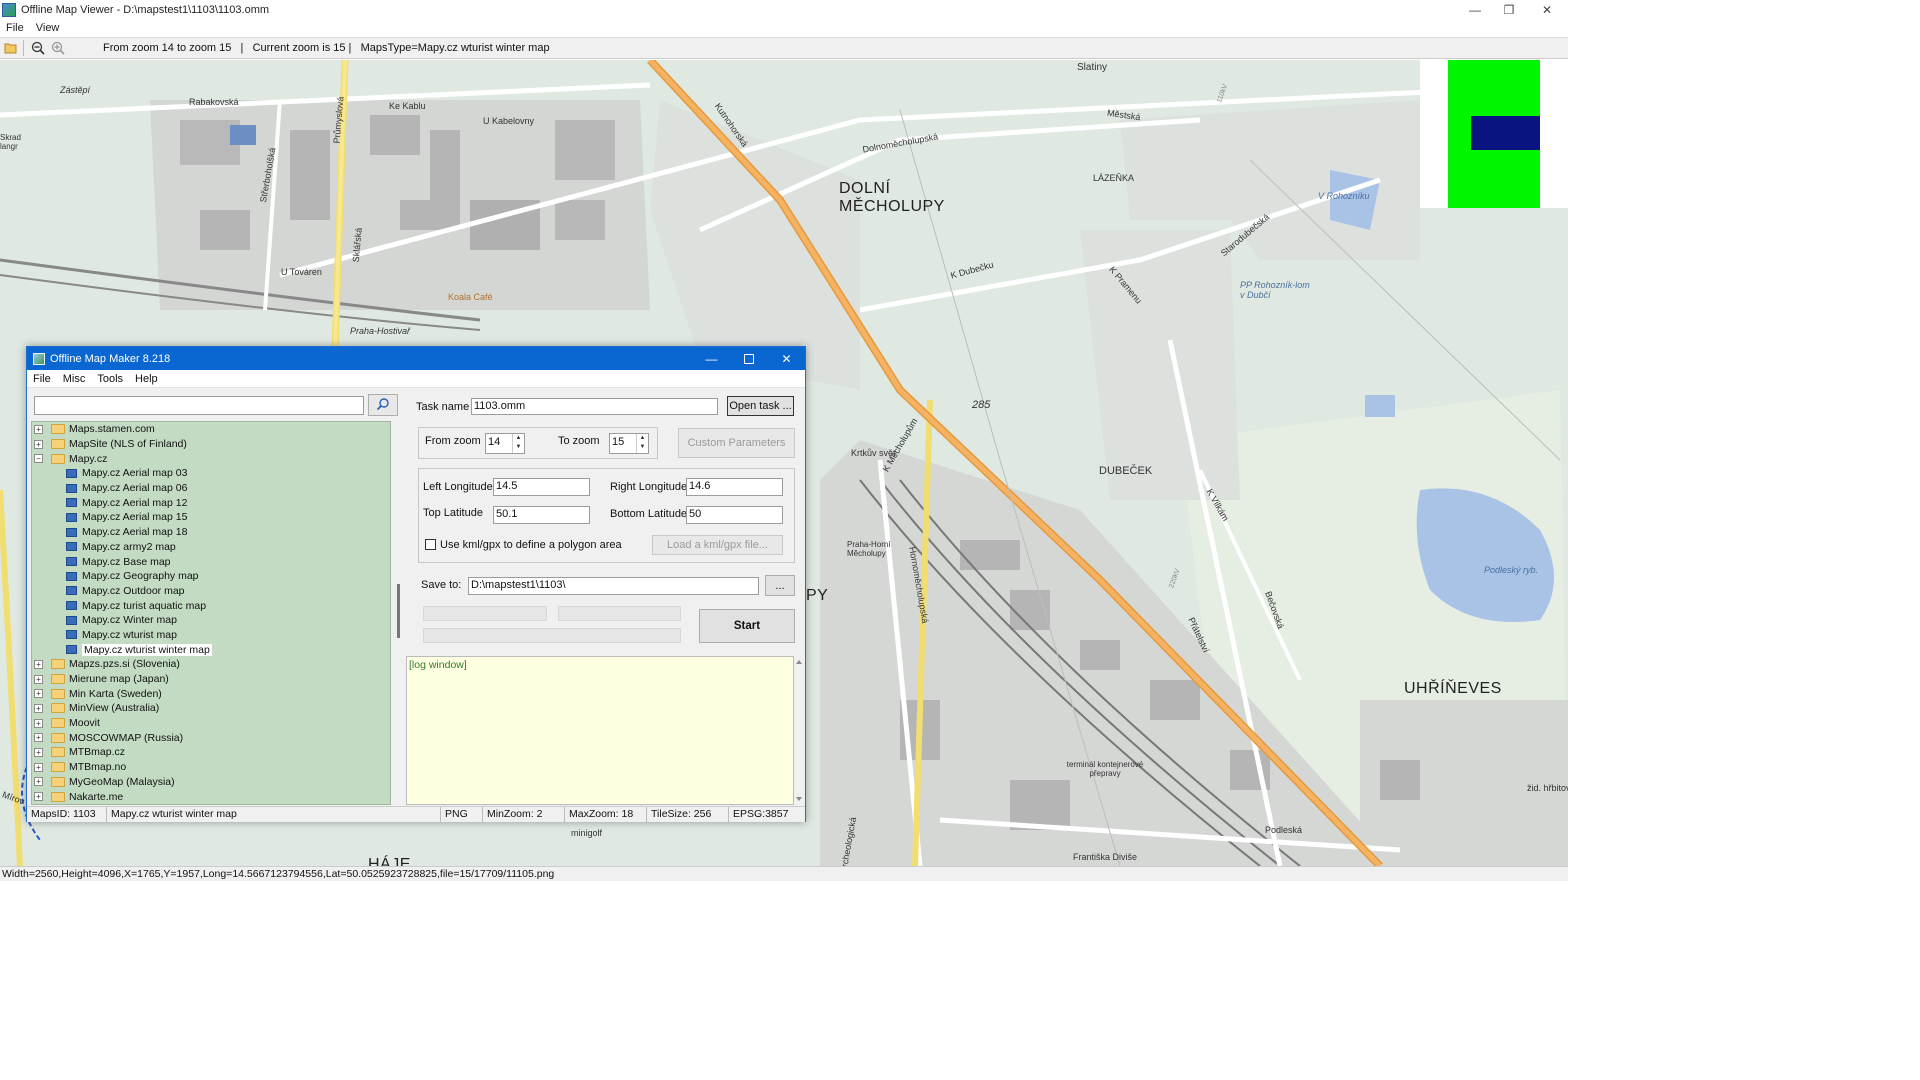 The width and height of the screenshot is (1920, 1080). What do you see at coordinates (799, 730) in the screenshot?
I see `log-scrollbar` at bounding box center [799, 730].